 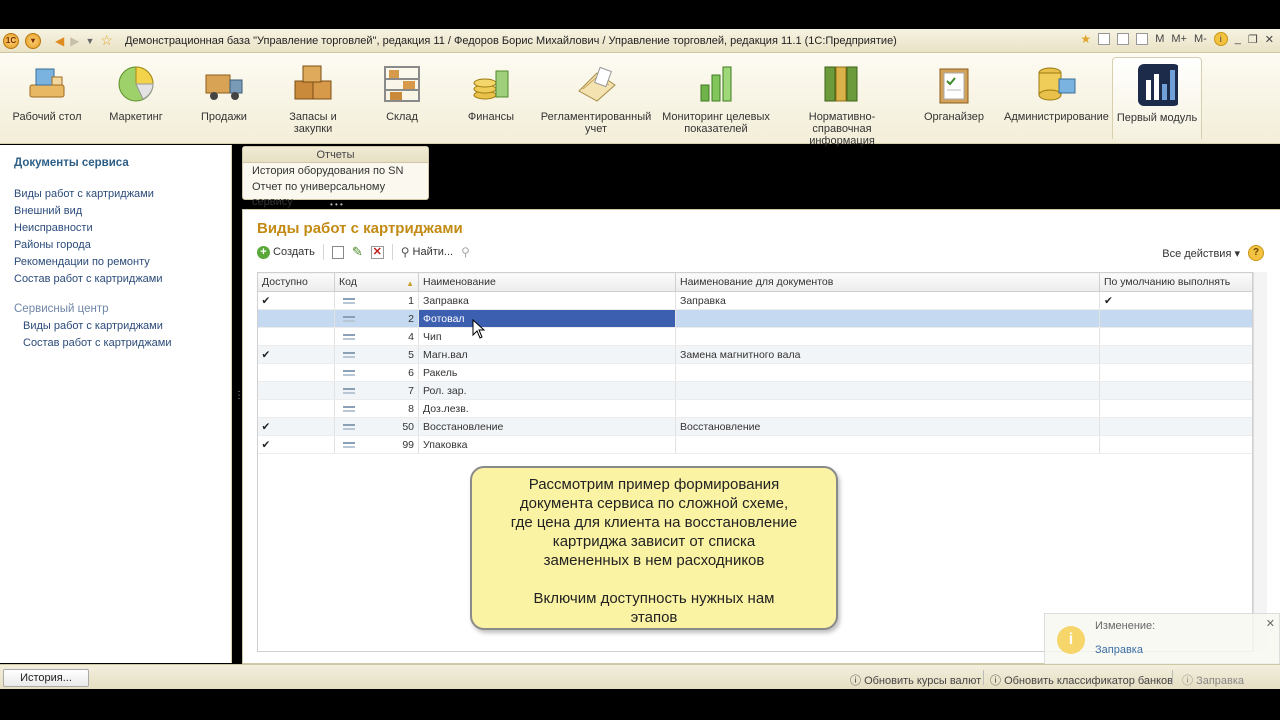 I want to click on favorites-icon: ★, so click(x=1085, y=39).